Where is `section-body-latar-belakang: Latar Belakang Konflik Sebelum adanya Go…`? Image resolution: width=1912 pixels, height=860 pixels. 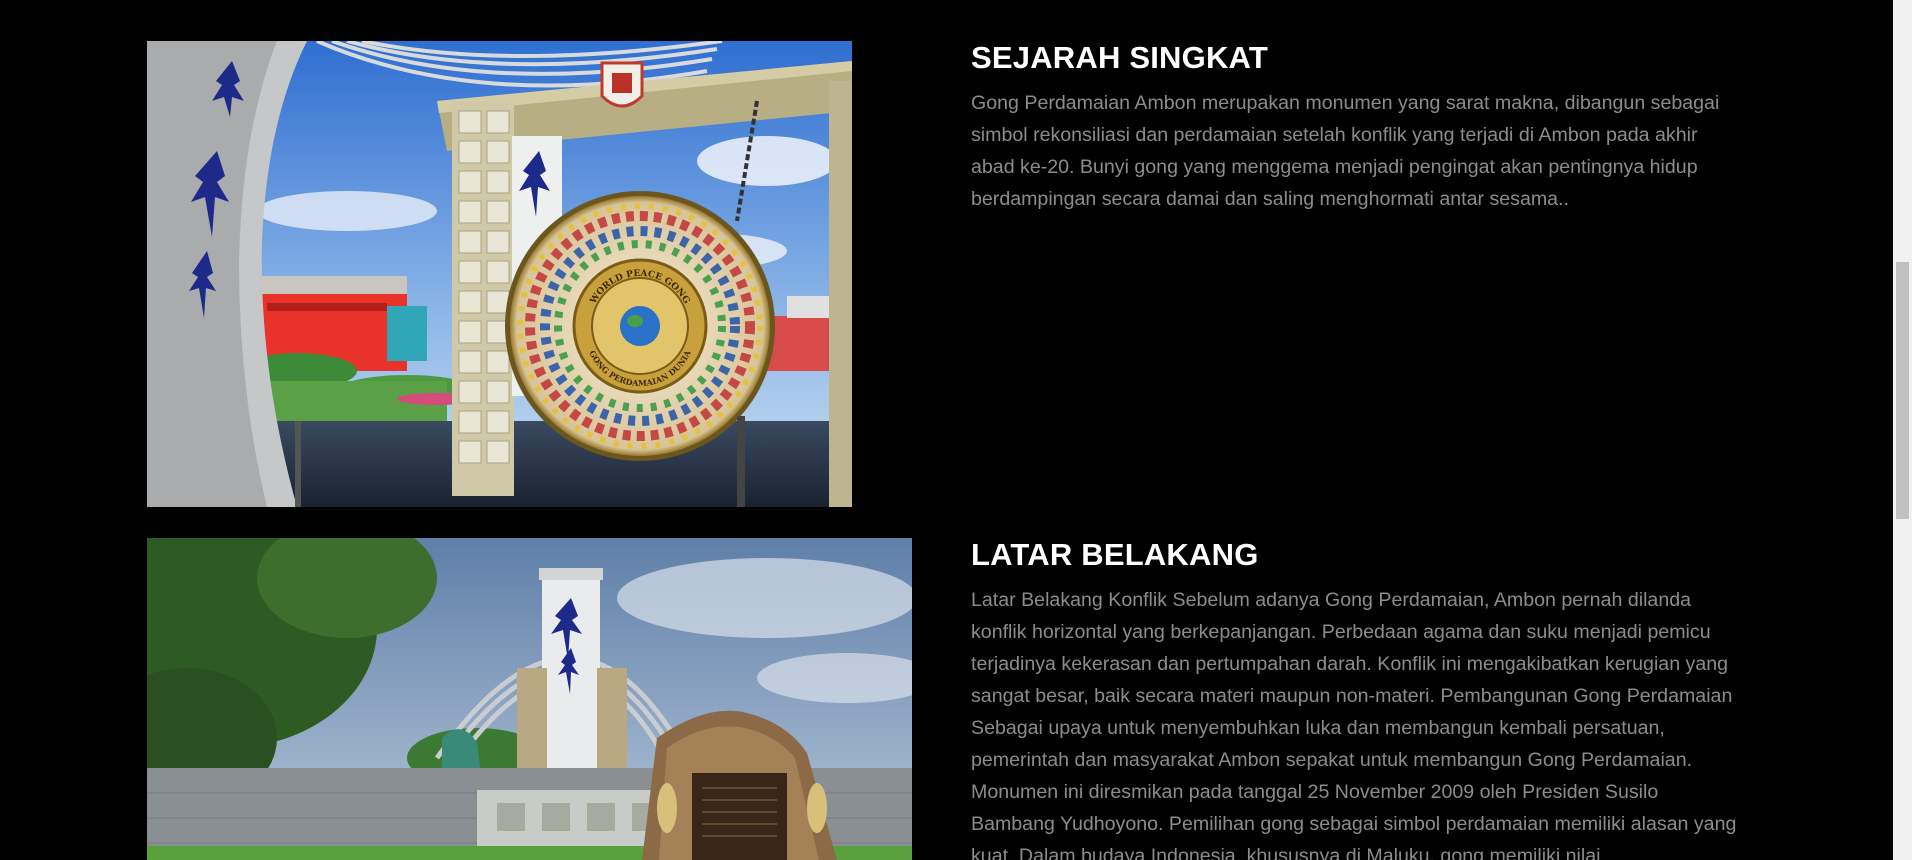 section-body-latar-belakang: Latar Belakang Konflik Sebelum adanya Go… is located at coordinates (1354, 724).